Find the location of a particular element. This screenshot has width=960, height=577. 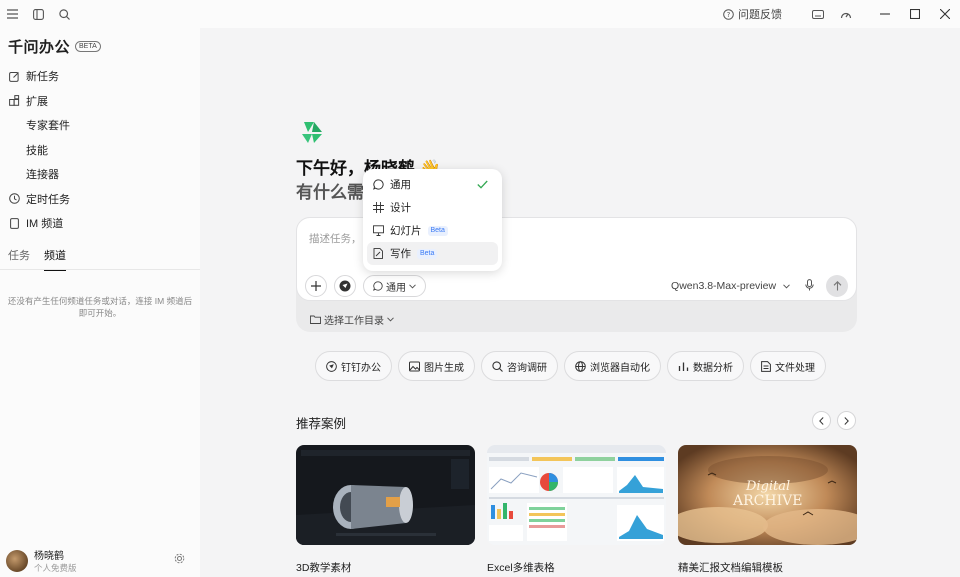

chip-browser-automation: 浏览器自动化 is located at coordinates (612, 366).